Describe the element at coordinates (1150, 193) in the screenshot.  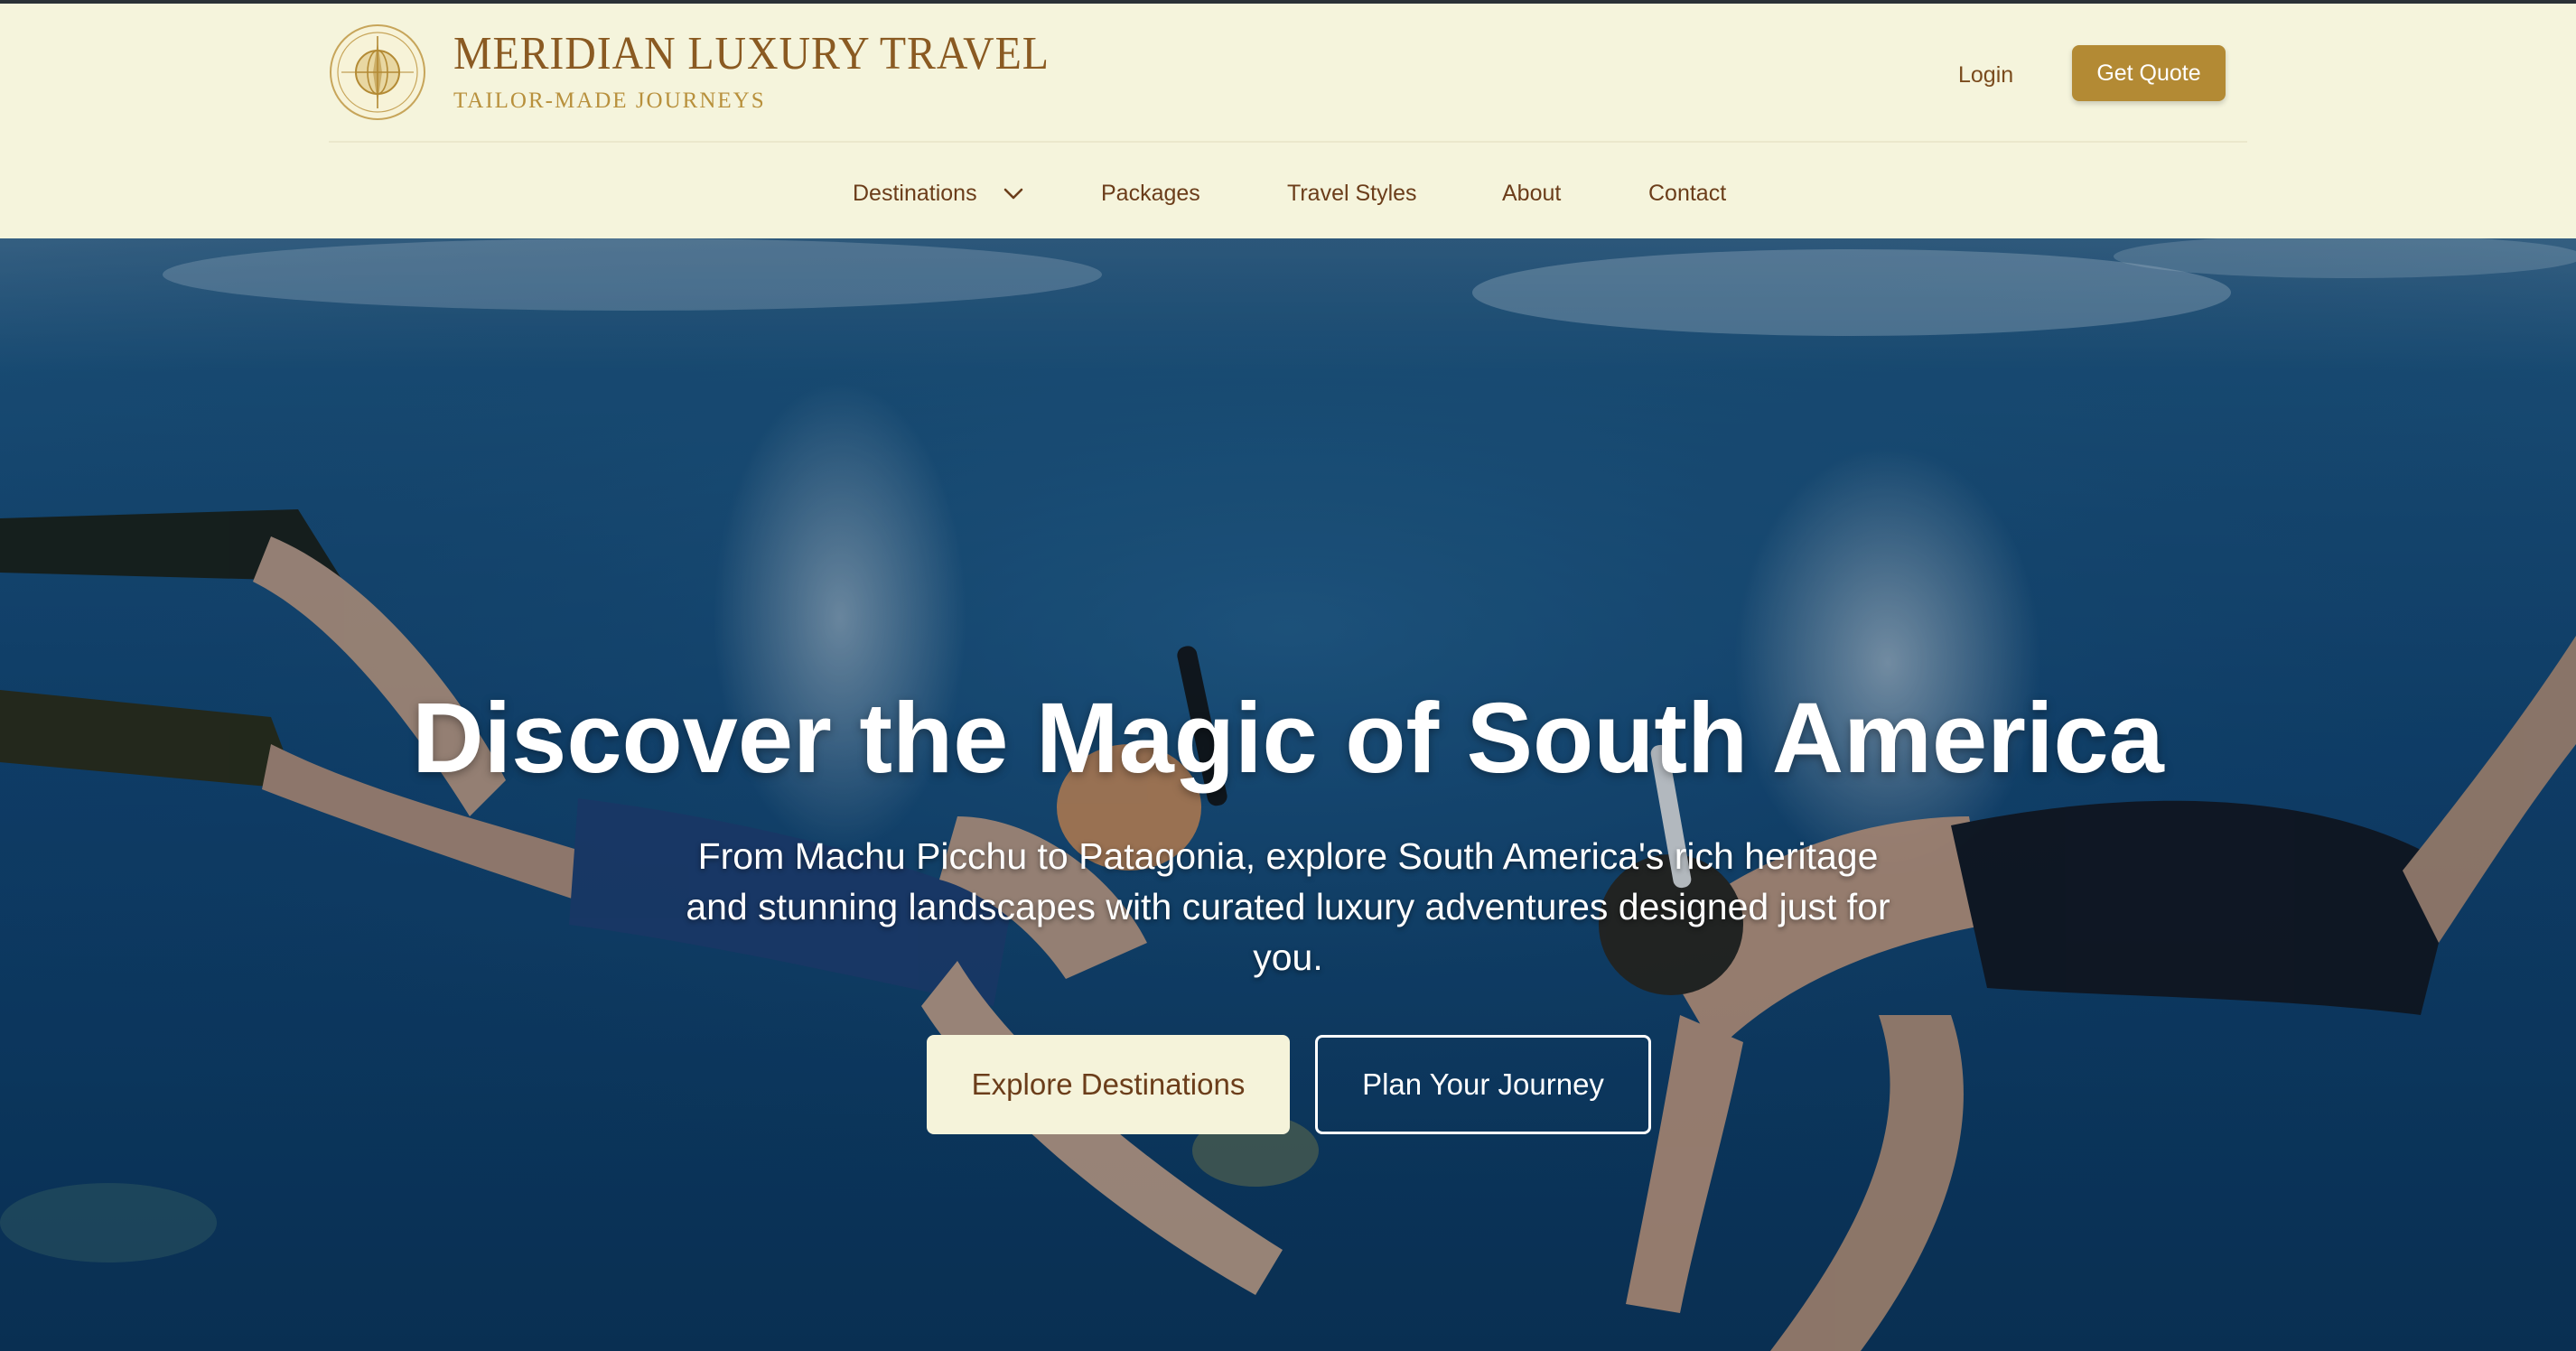
I see `nav-item-packages: Packages` at that location.